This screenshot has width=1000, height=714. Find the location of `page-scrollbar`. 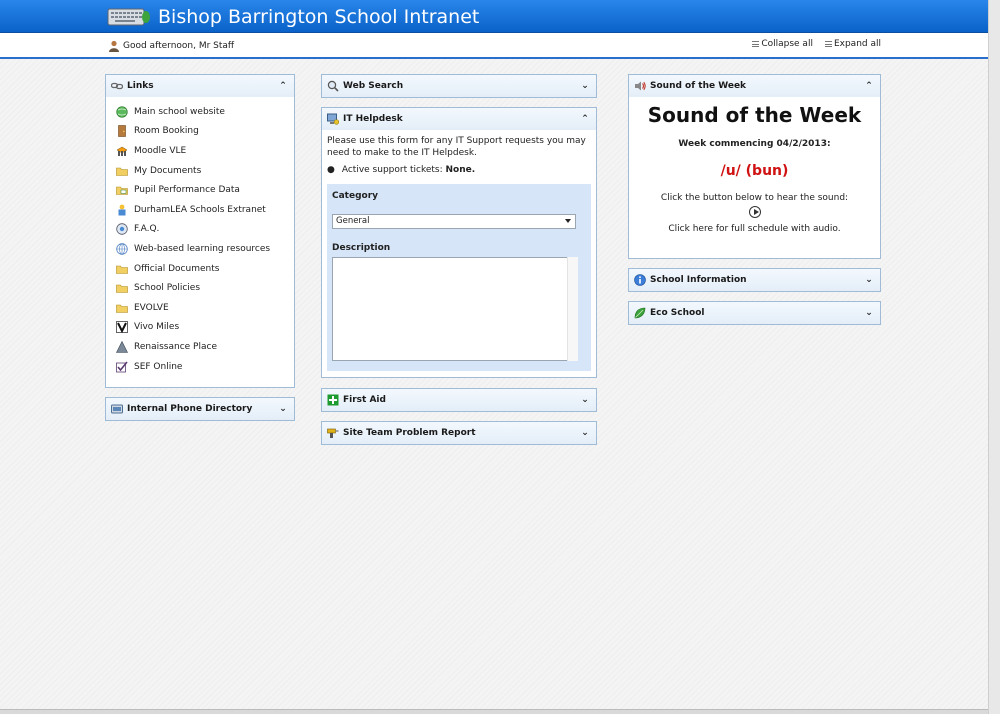

page-scrollbar is located at coordinates (994, 357).